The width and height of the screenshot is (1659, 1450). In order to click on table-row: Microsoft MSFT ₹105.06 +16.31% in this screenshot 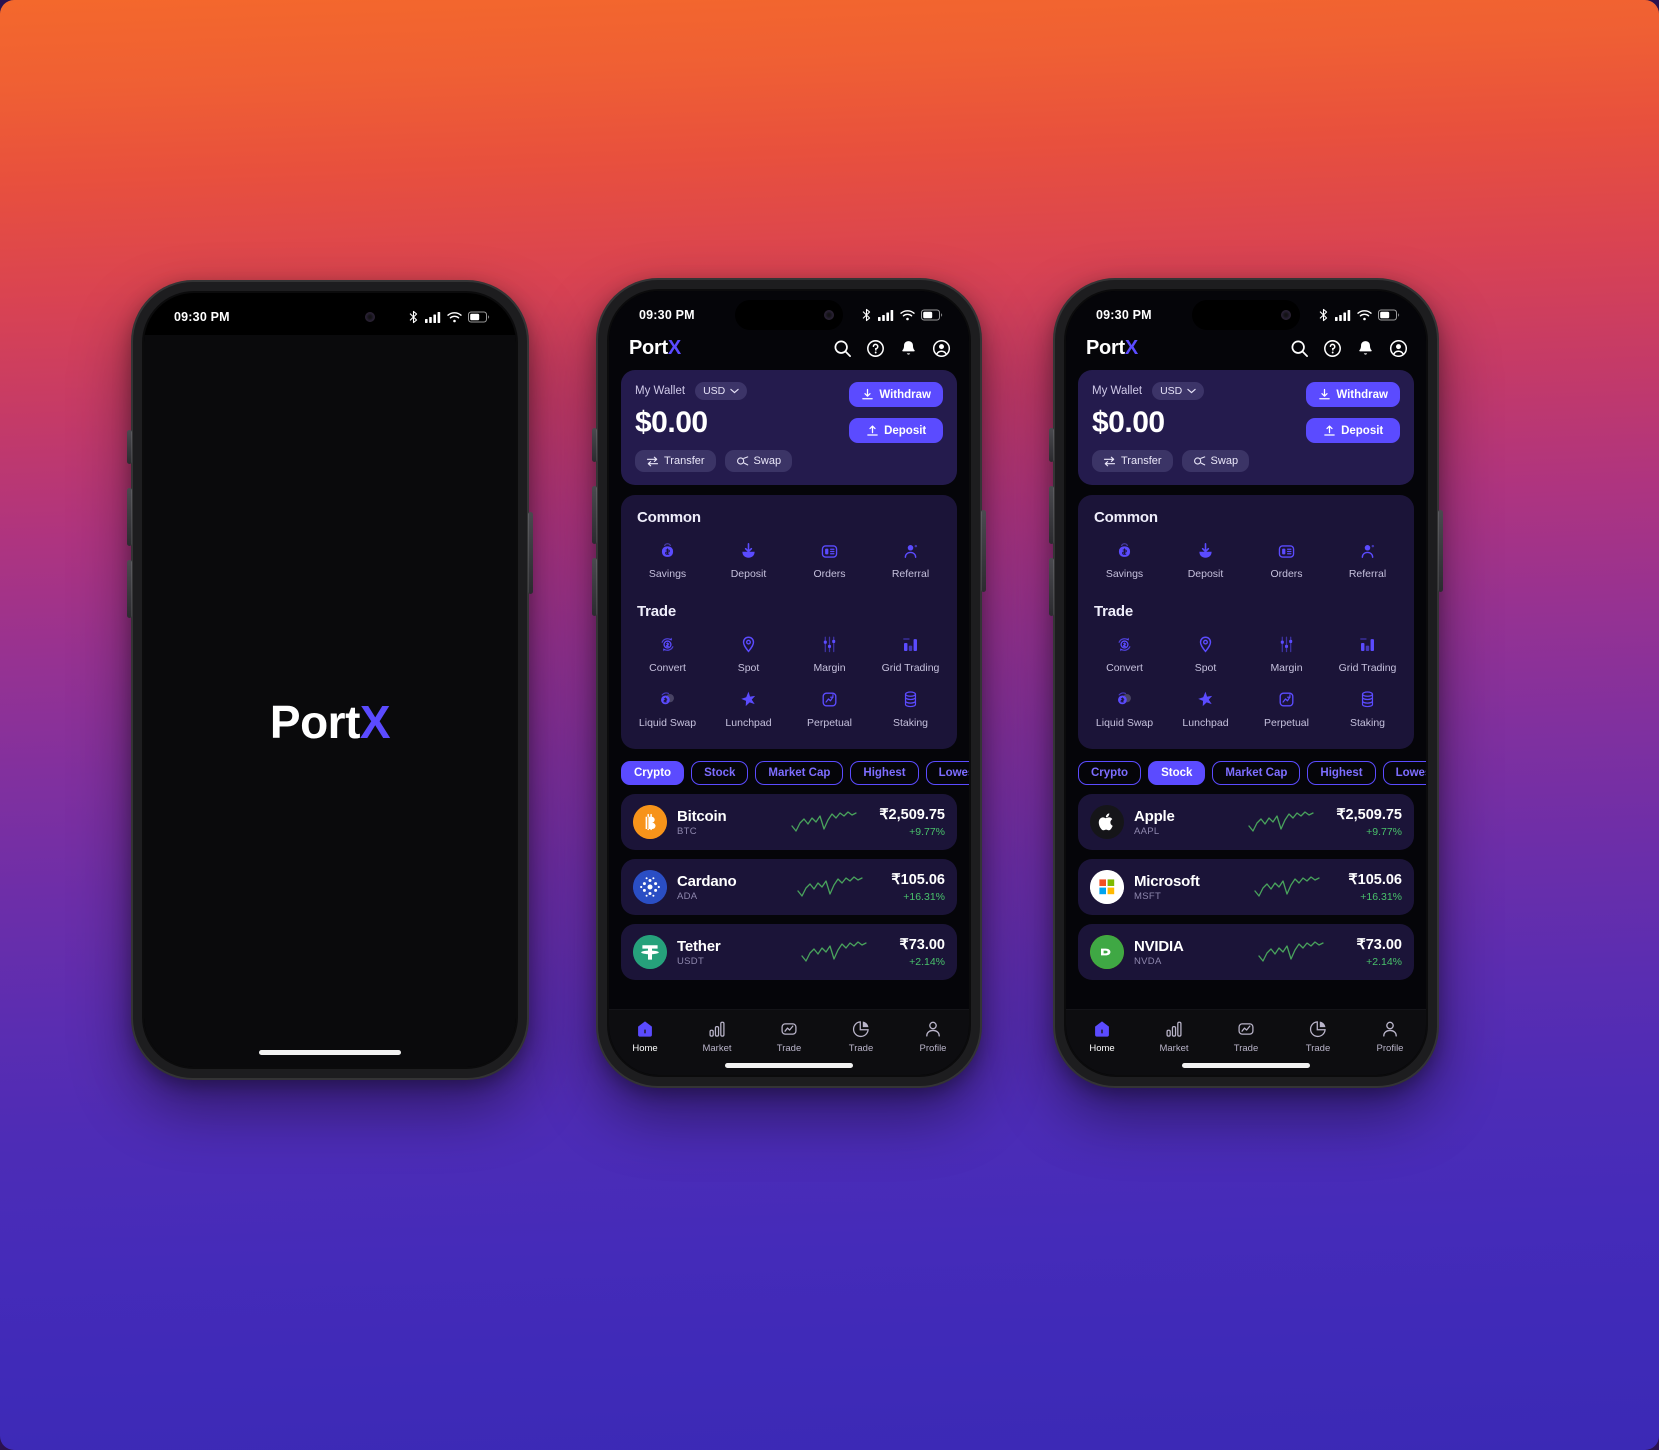, I will do `click(1246, 887)`.